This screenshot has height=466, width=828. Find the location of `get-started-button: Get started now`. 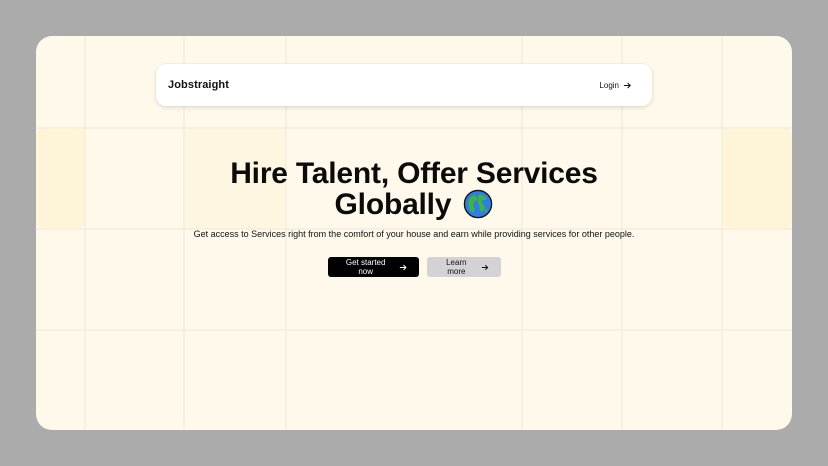

get-started-button: Get started now is located at coordinates (373, 267).